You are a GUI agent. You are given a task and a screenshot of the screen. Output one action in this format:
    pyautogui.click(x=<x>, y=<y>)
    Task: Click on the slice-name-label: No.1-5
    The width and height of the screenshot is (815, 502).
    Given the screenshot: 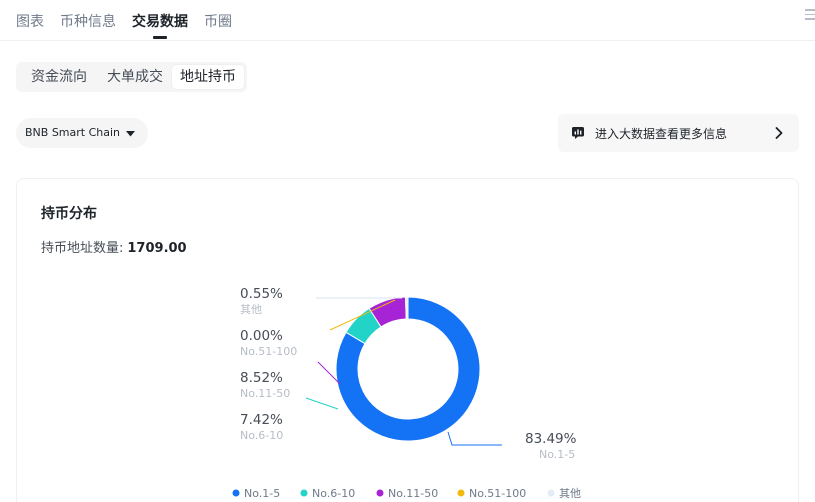 What is the action you would take?
    pyautogui.click(x=557, y=454)
    